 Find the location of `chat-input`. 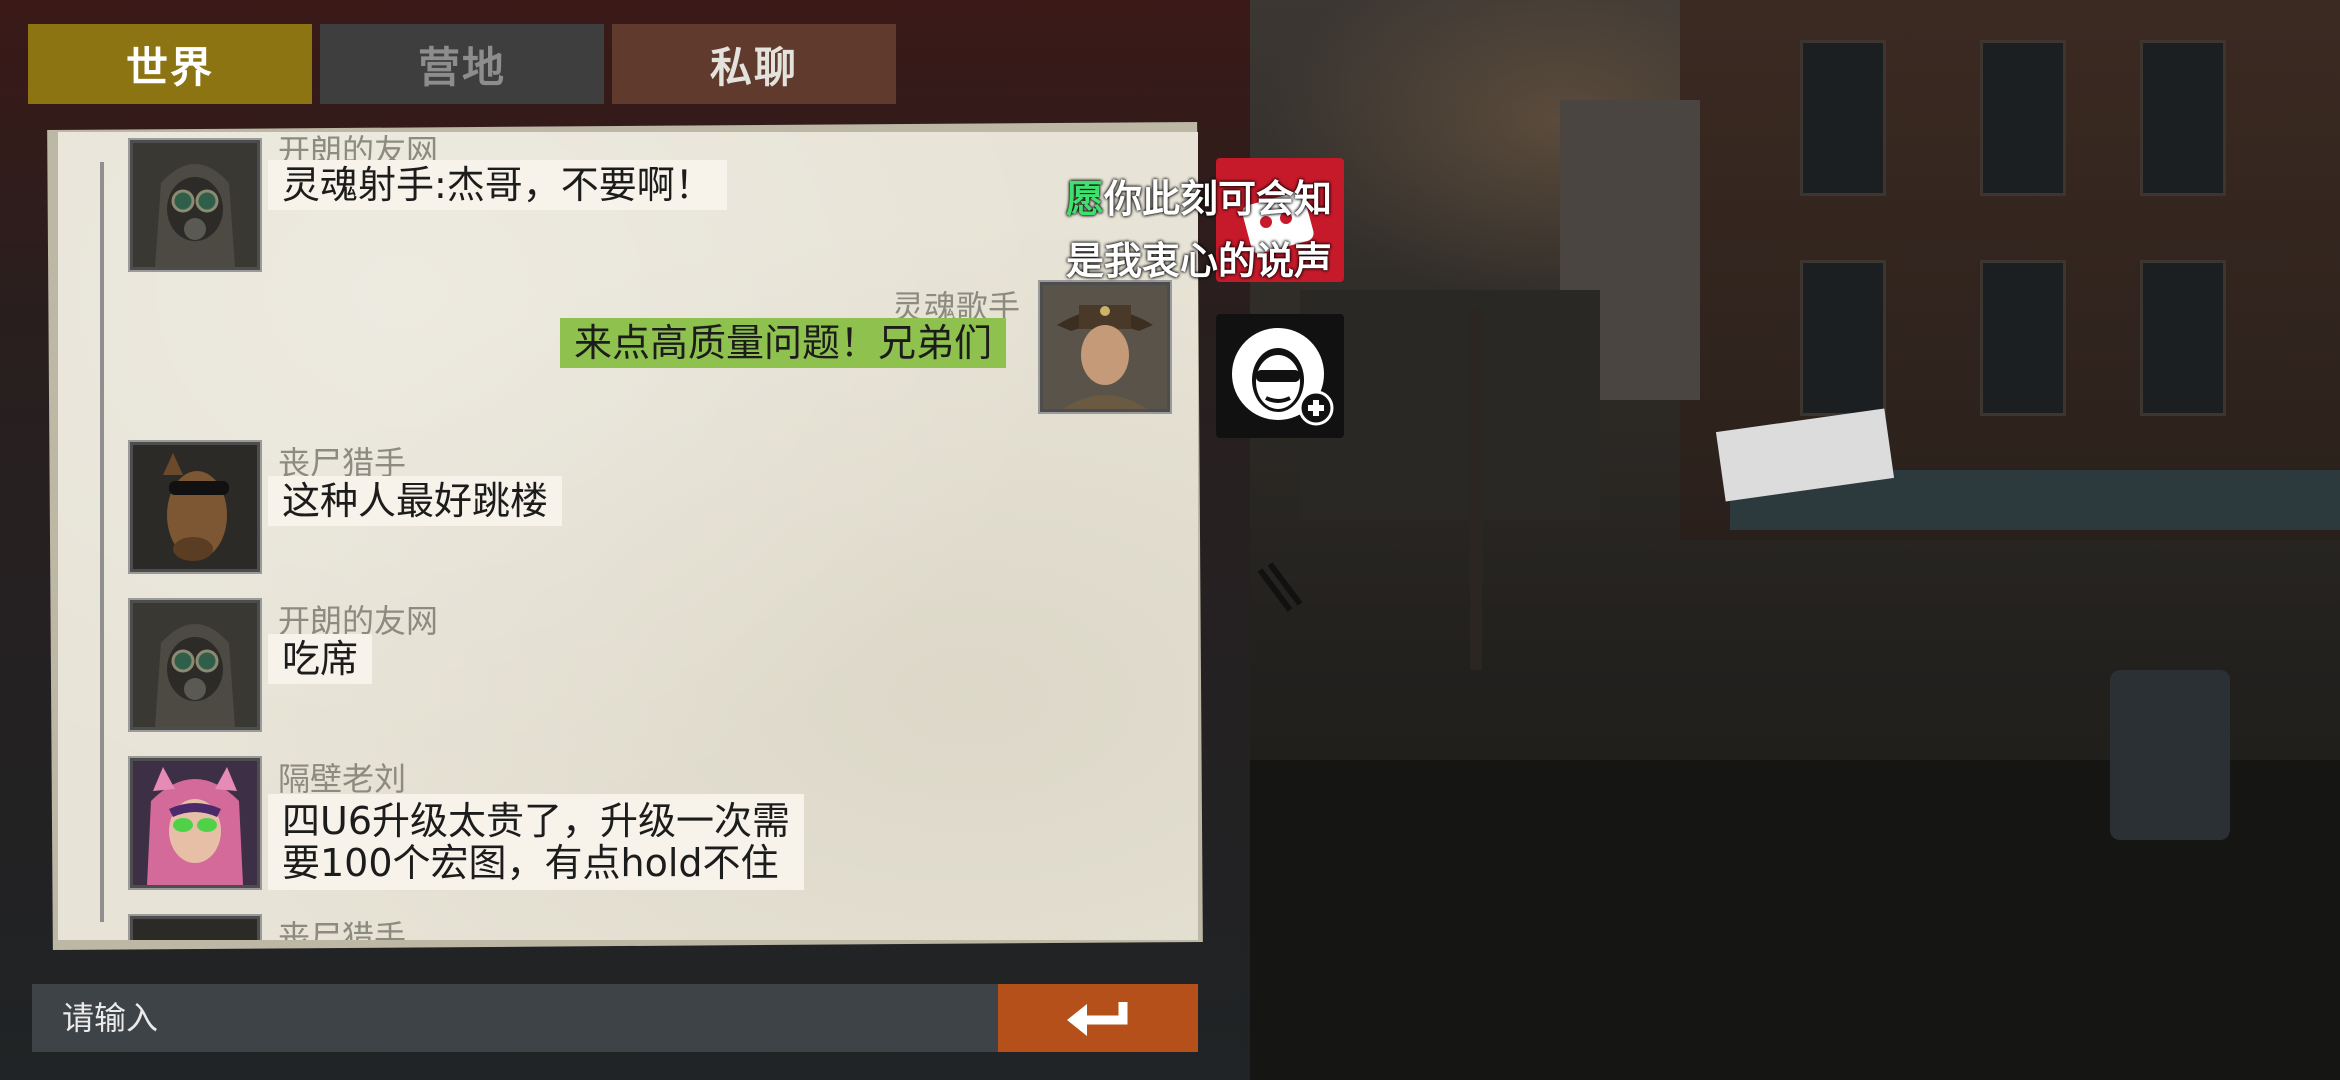

chat-input is located at coordinates (498, 1018).